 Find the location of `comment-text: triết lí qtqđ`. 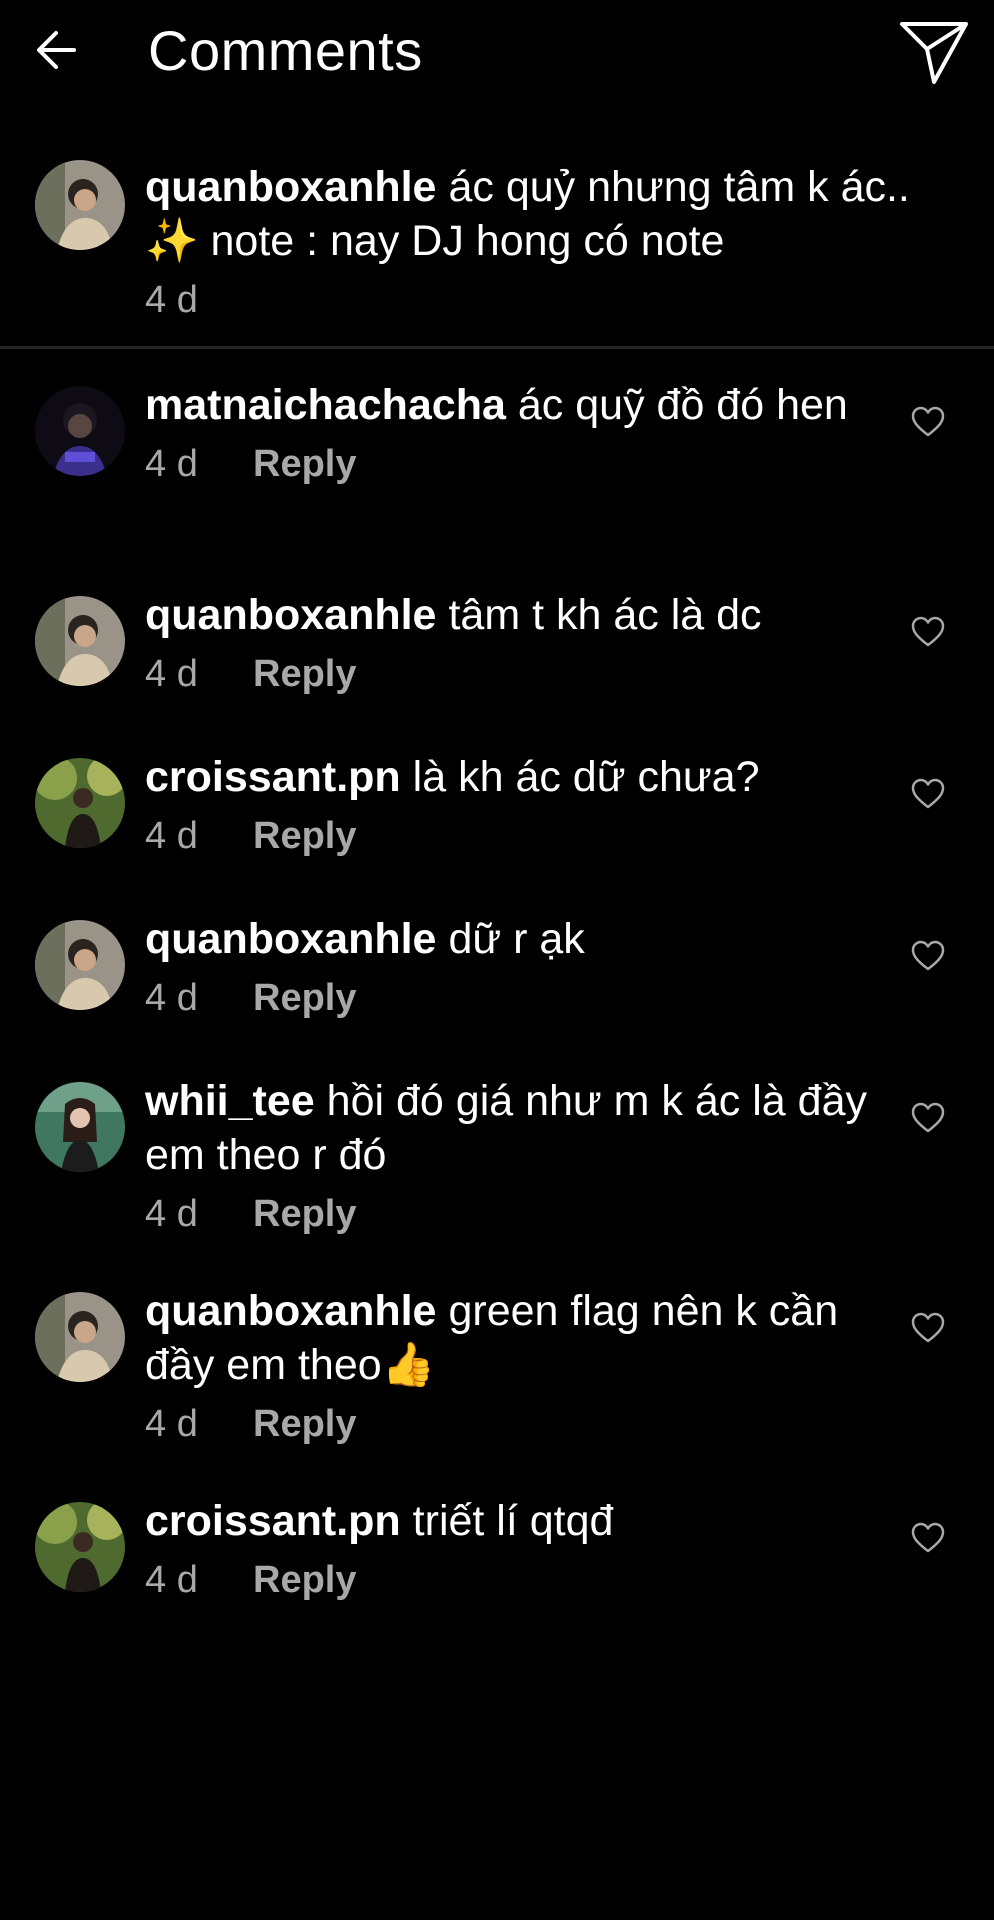

comment-text: triết lí qtqđ is located at coordinates (513, 1521).